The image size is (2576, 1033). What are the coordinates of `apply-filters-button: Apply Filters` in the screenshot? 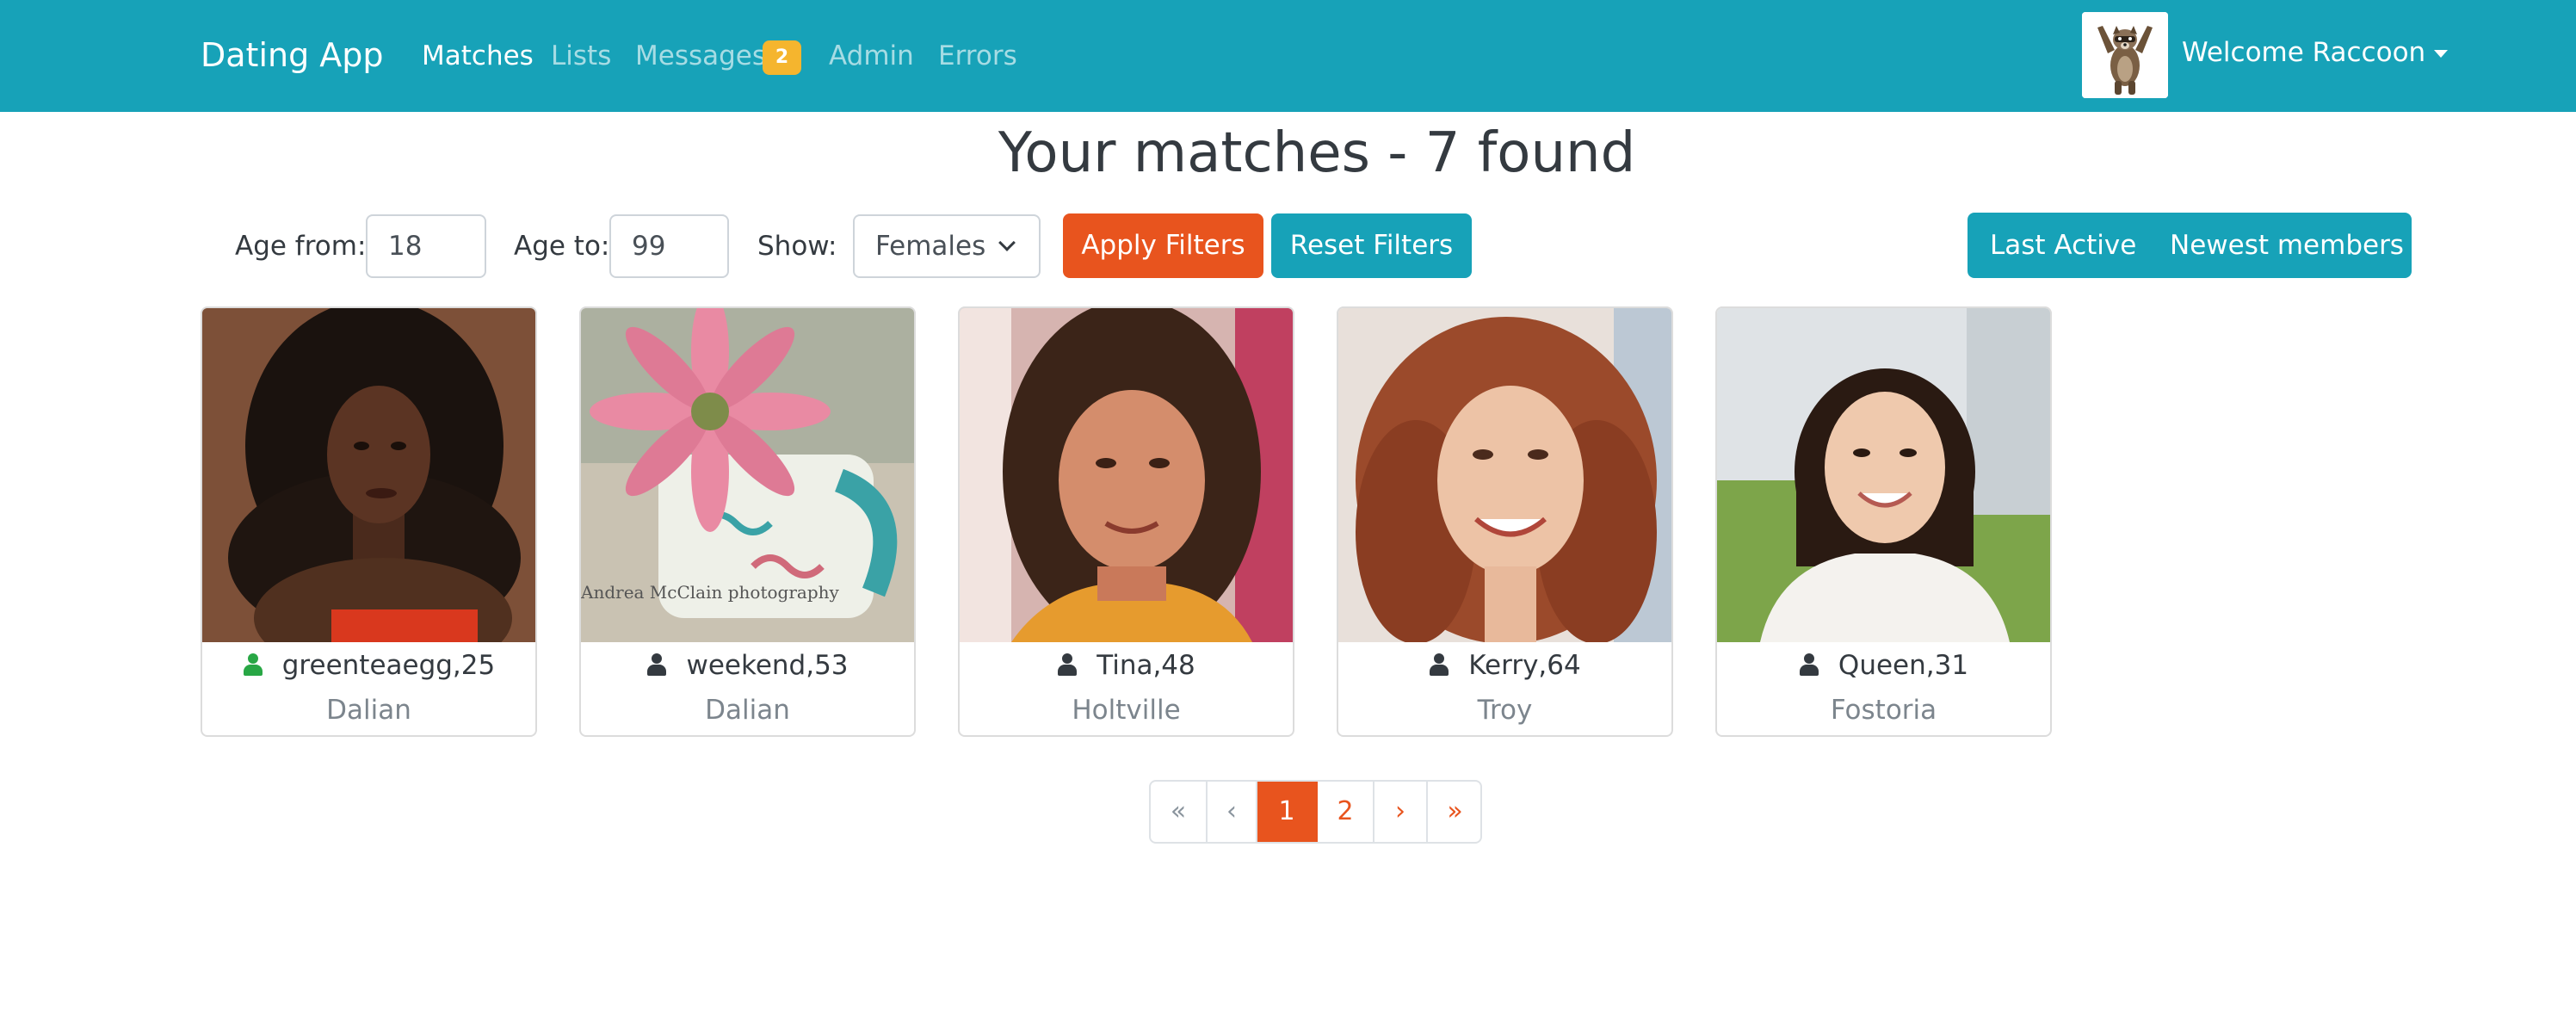 It's located at (1163, 245).